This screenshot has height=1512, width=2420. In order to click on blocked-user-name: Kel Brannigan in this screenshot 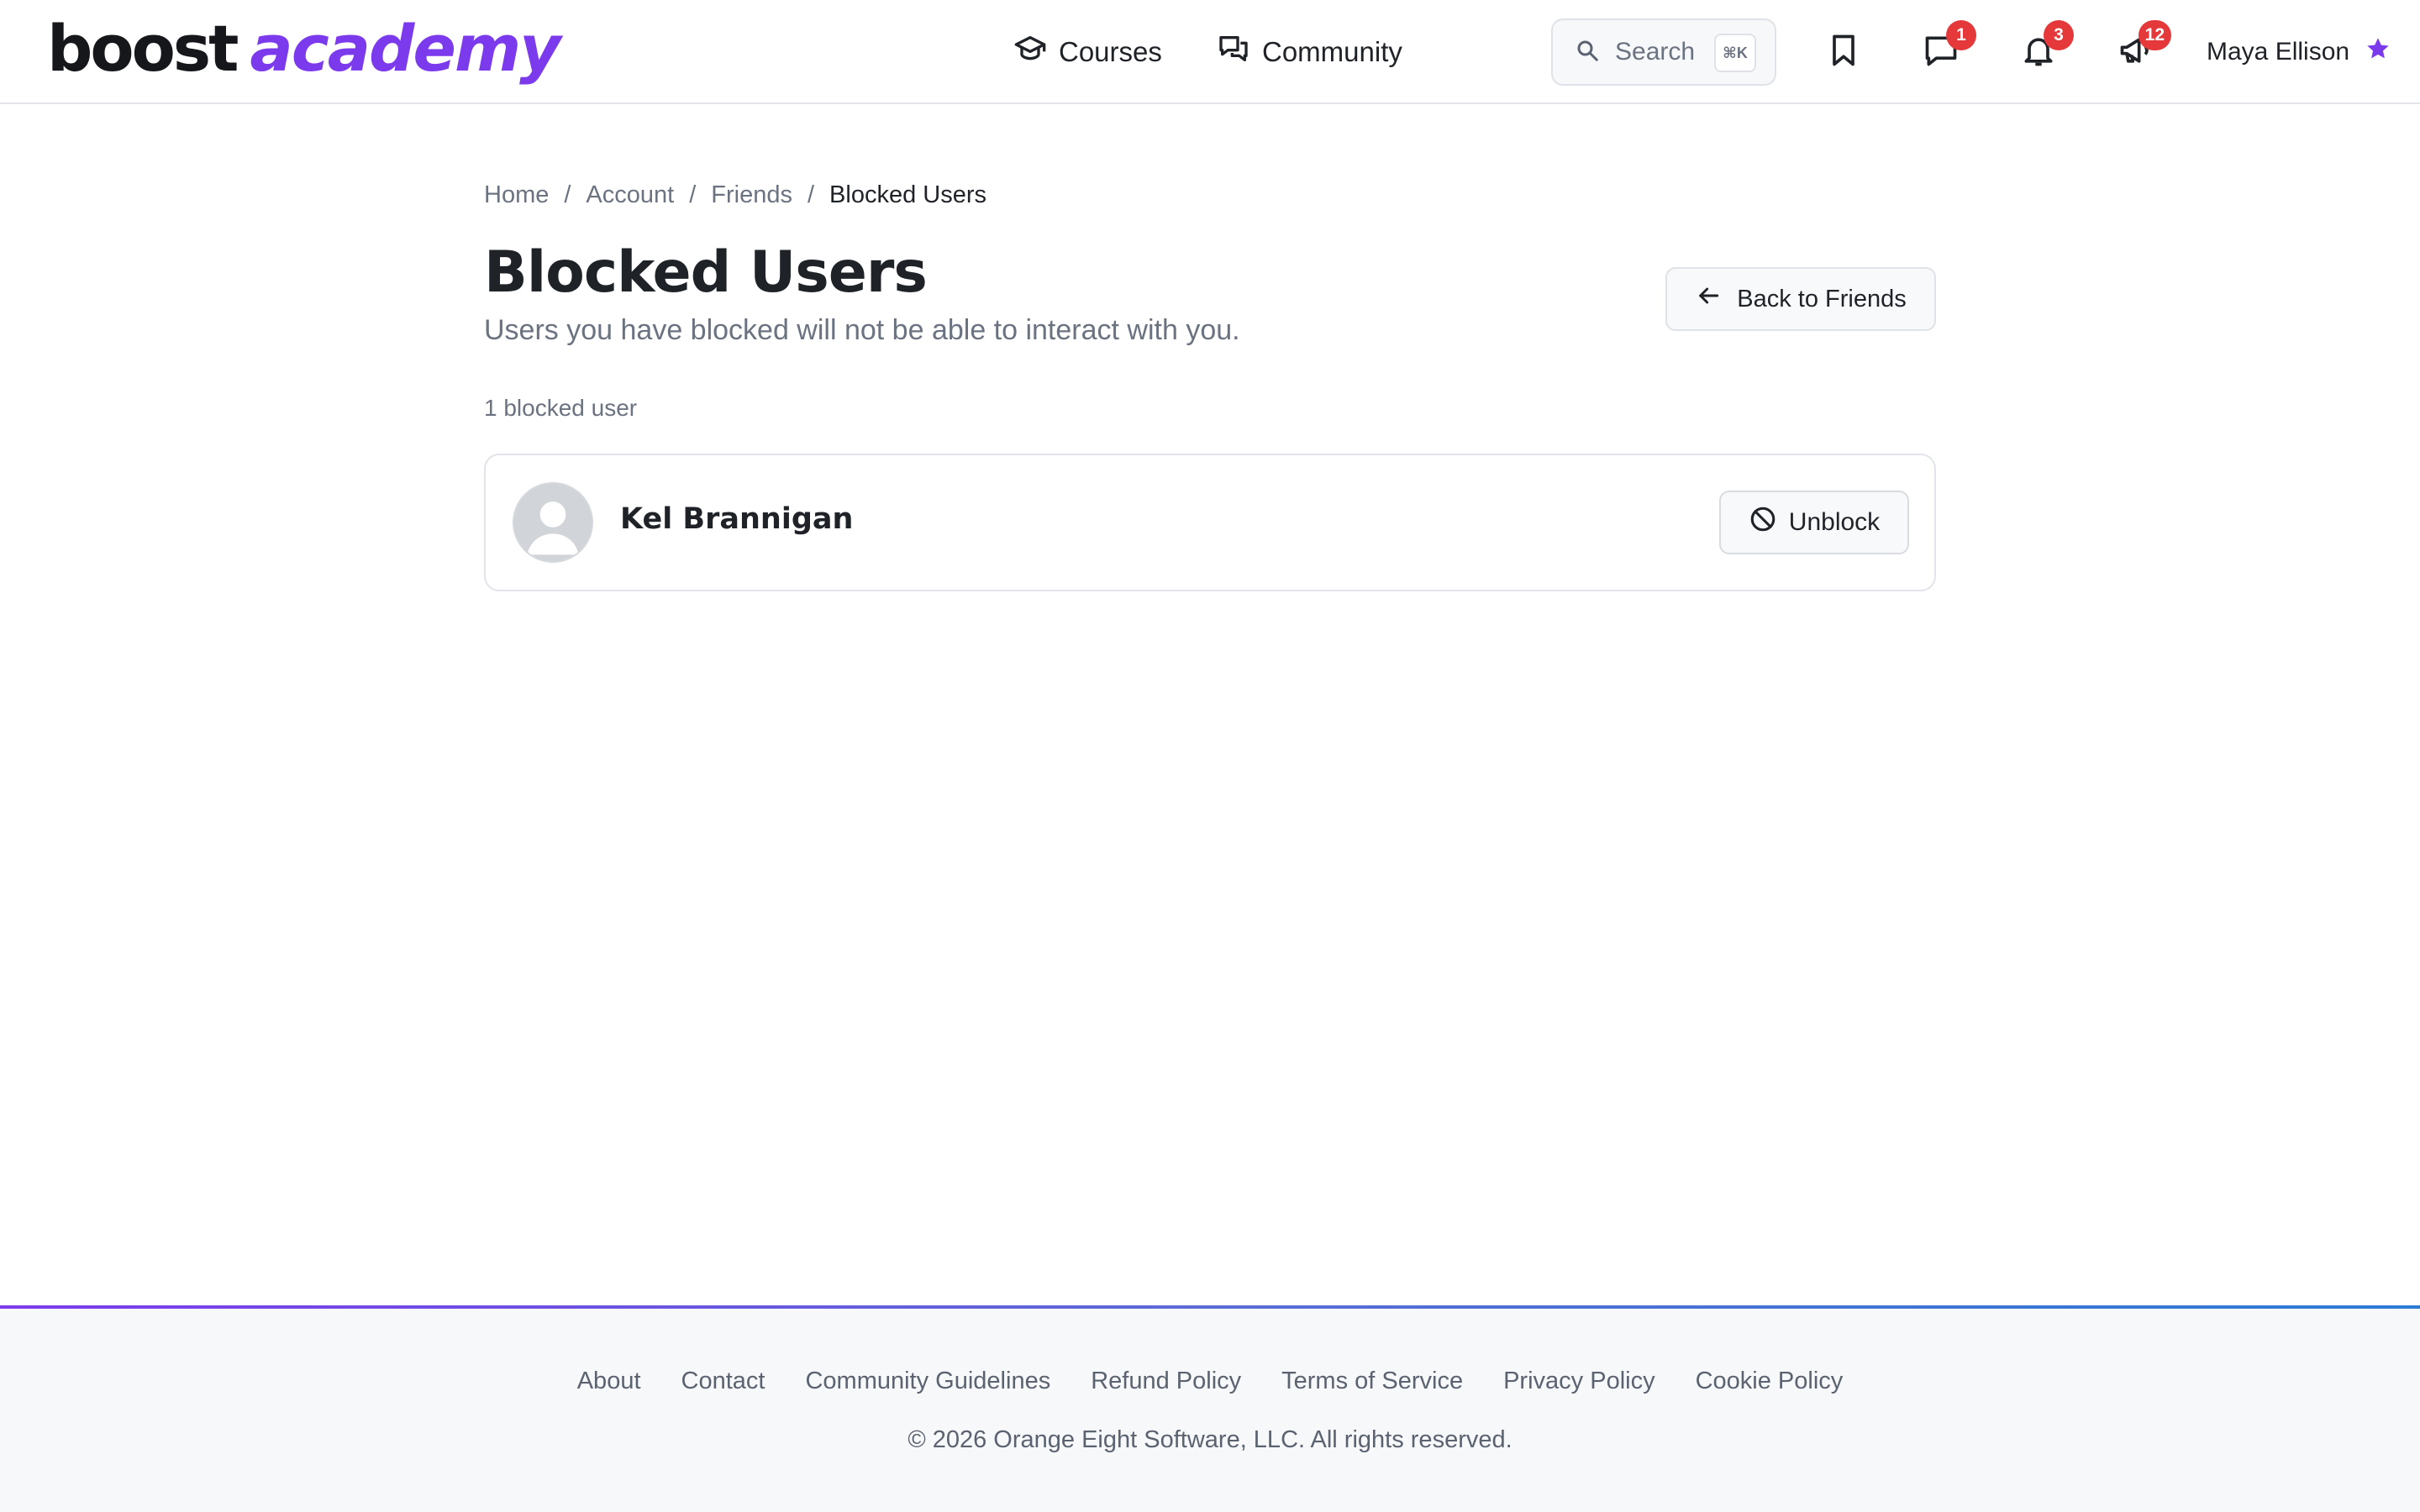, I will do `click(737, 519)`.